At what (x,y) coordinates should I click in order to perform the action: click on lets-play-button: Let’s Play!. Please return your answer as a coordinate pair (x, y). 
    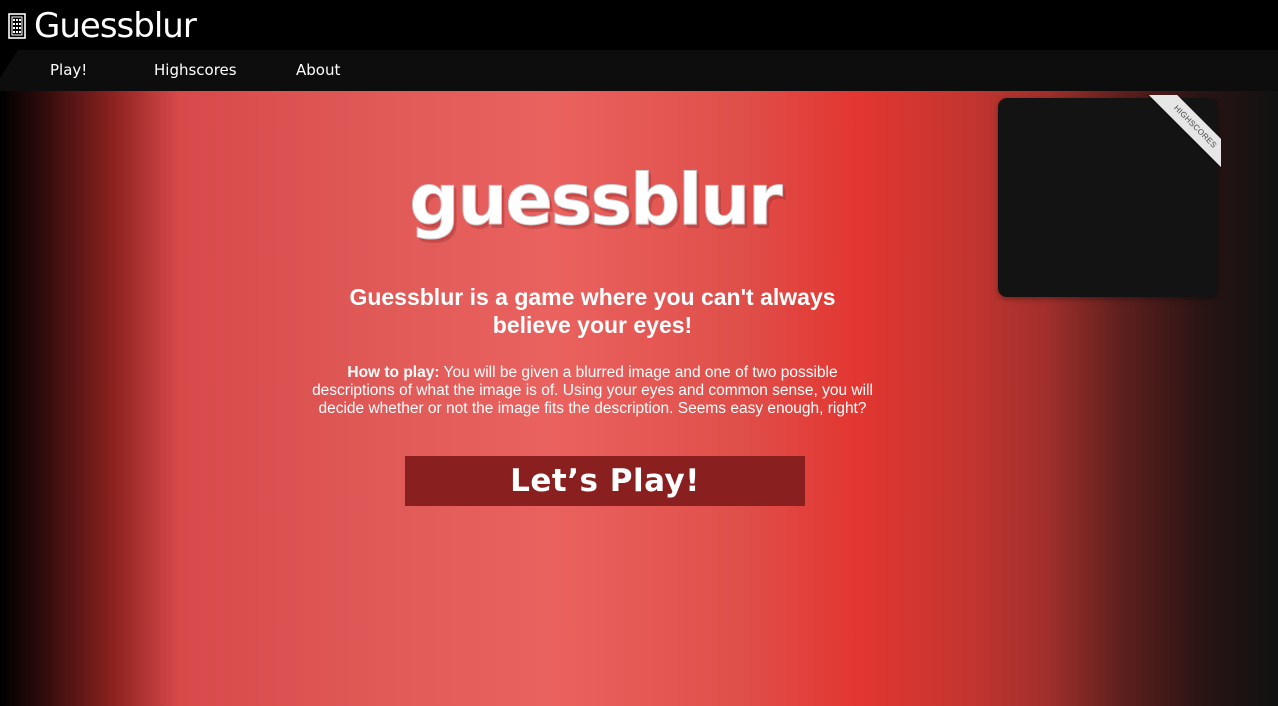
    Looking at the image, I should click on (605, 481).